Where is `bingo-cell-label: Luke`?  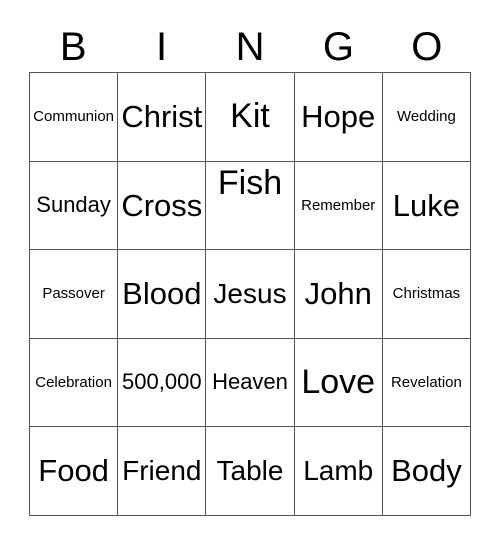
bingo-cell-label: Luke is located at coordinates (426, 205).